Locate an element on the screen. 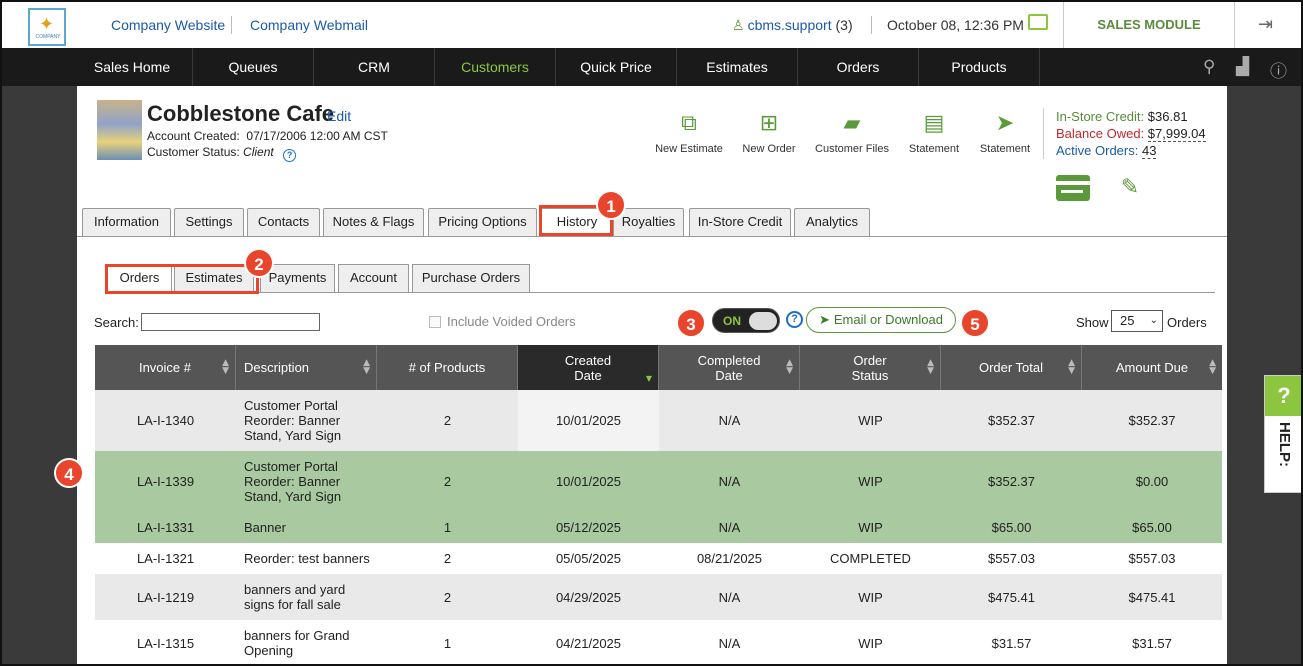 The image size is (1303, 666). subtab-purchase-orders: Purchase Orders is located at coordinates (471, 278).